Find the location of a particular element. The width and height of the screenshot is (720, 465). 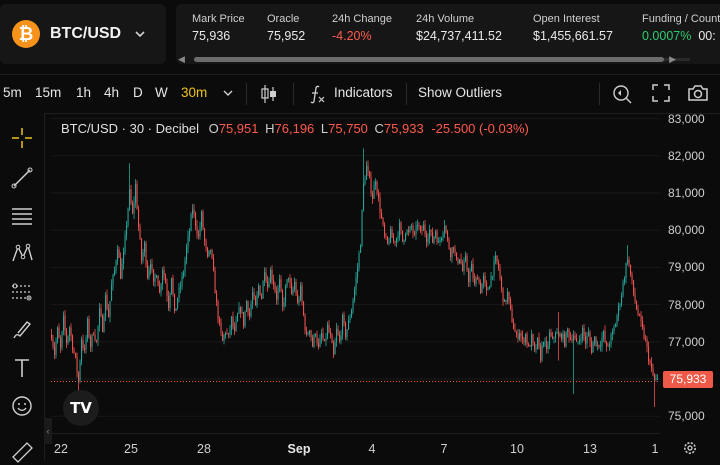

price-tick-label: 79,000 is located at coordinates (686, 267).